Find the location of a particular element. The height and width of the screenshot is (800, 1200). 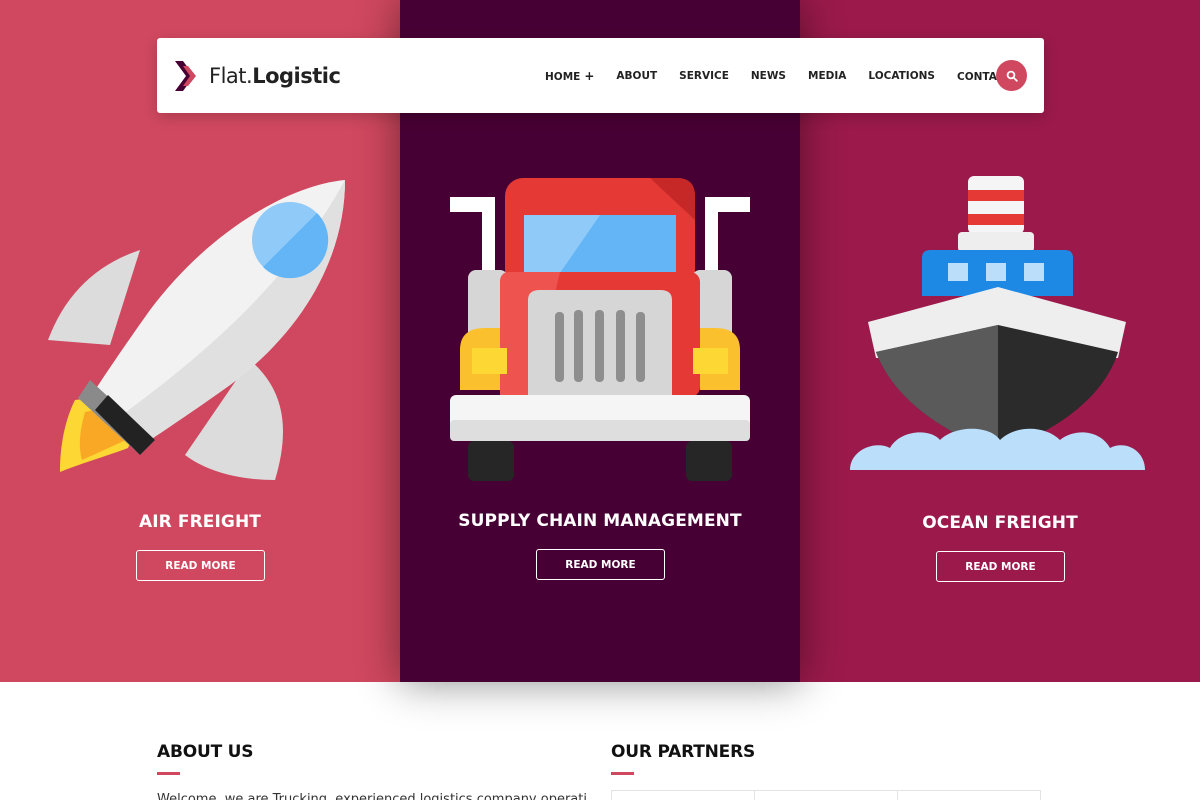

search-icon is located at coordinates (1012, 76).